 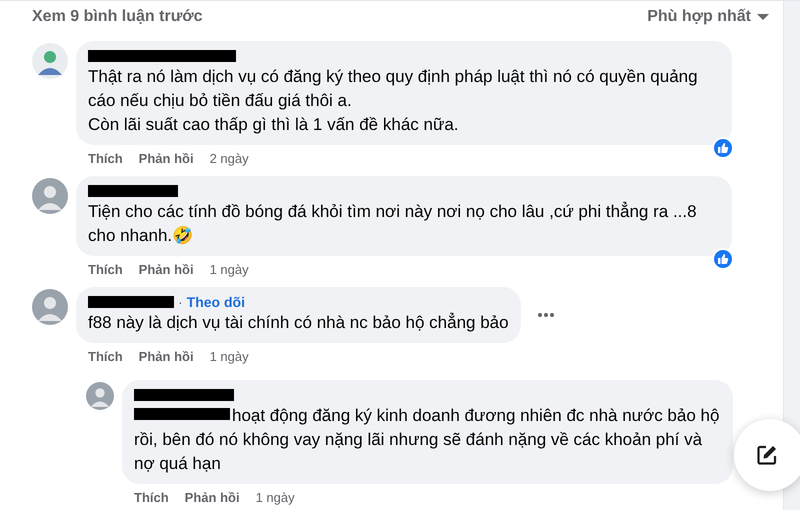 I want to click on edit-icon, so click(x=767, y=455).